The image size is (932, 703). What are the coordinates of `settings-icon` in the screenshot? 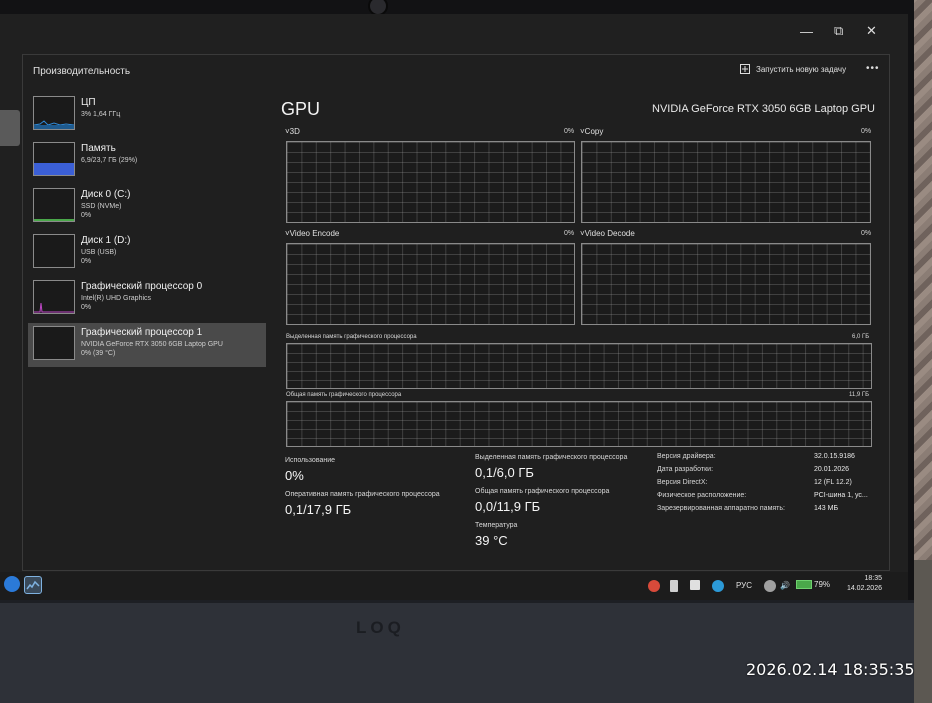 It's located at (770, 586).